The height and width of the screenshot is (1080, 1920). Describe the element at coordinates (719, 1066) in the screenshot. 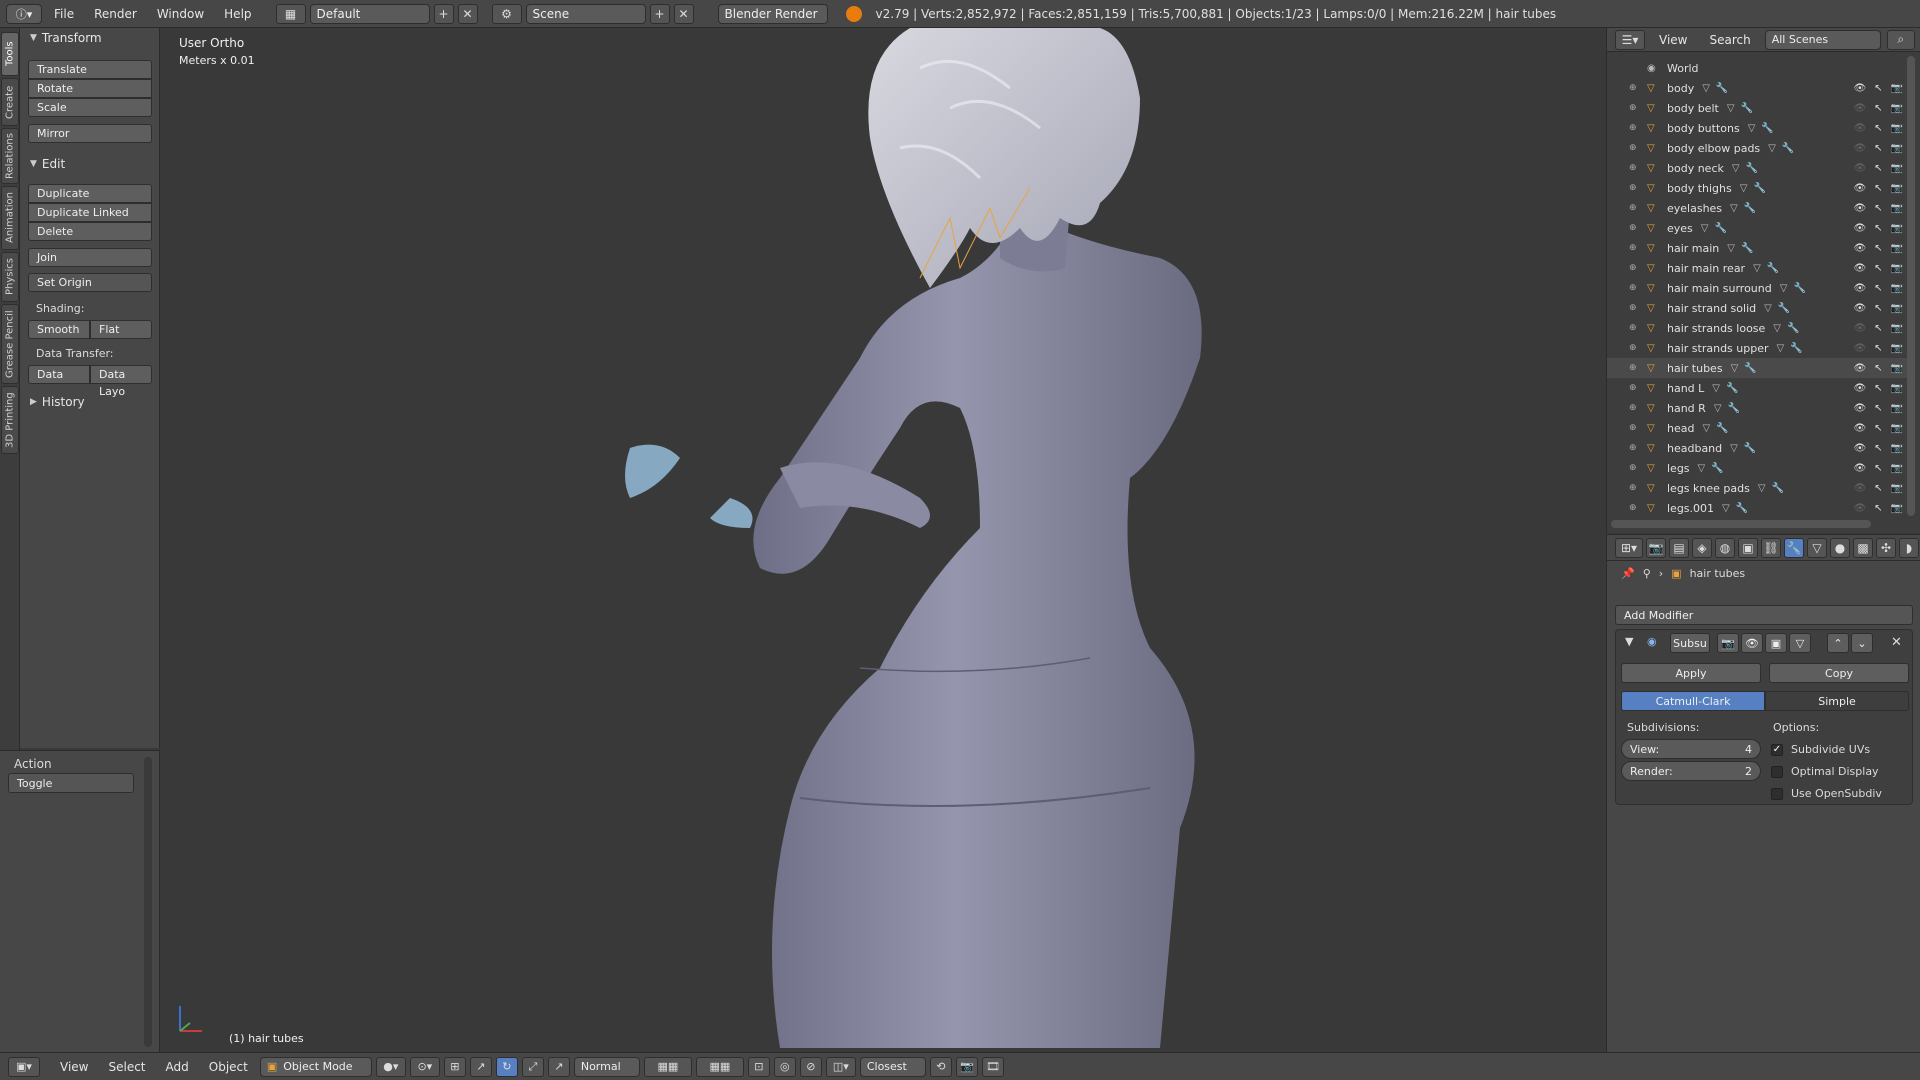

I see `layers-grid-right: ▦▦` at that location.